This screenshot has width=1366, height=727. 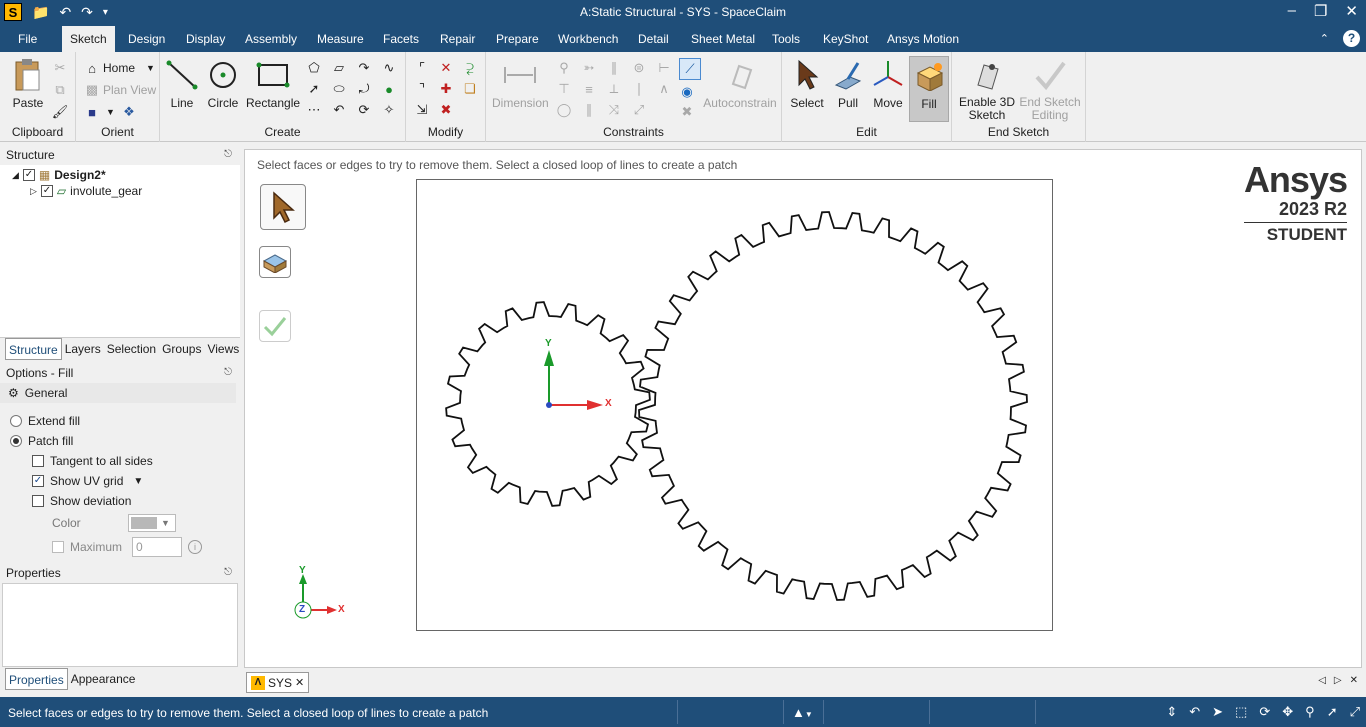 I want to click on tab-appearance: Appearance, so click(x=103, y=679).